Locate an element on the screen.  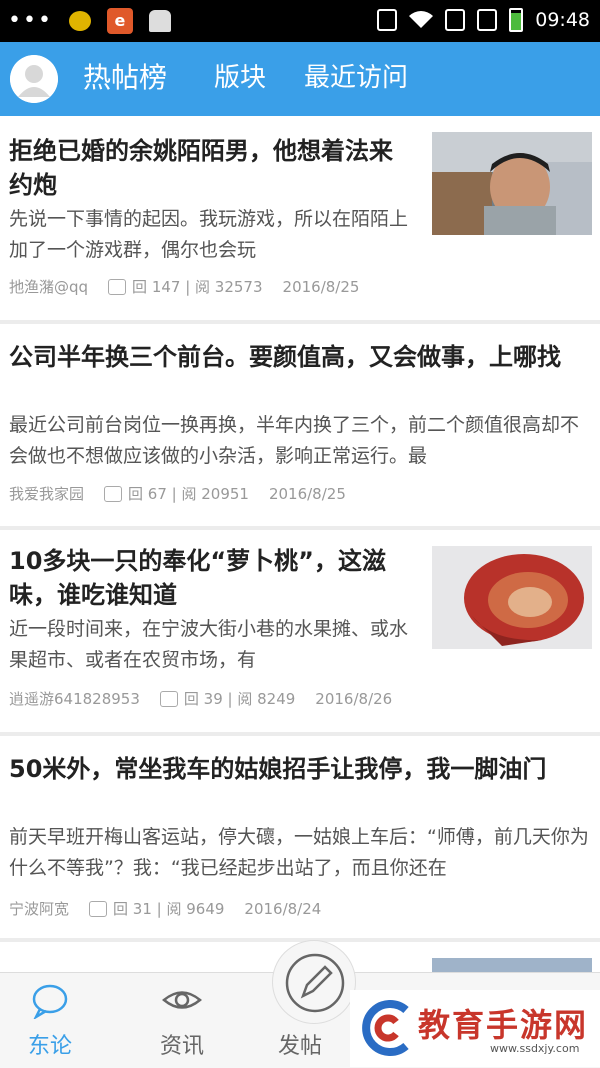
post-stats: 回 67 | 阅 20951 is located at coordinates (188, 494).